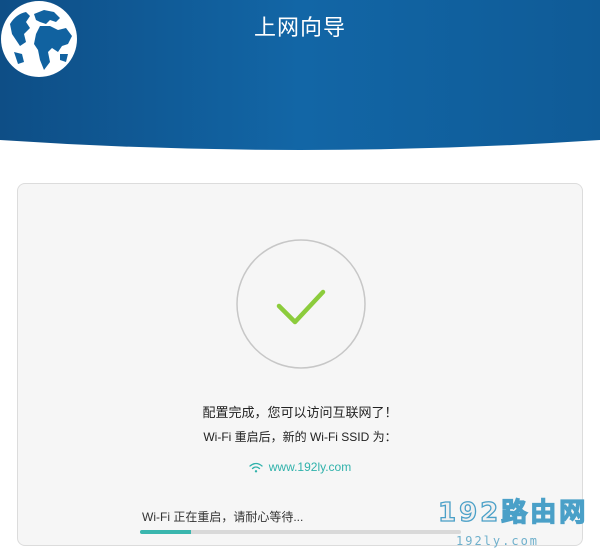 This screenshot has height=556, width=600. What do you see at coordinates (300, 437) in the screenshot?
I see `ssid-notice: Wi-Fi 重启后，新的 Wi-Fi SSID 为：` at bounding box center [300, 437].